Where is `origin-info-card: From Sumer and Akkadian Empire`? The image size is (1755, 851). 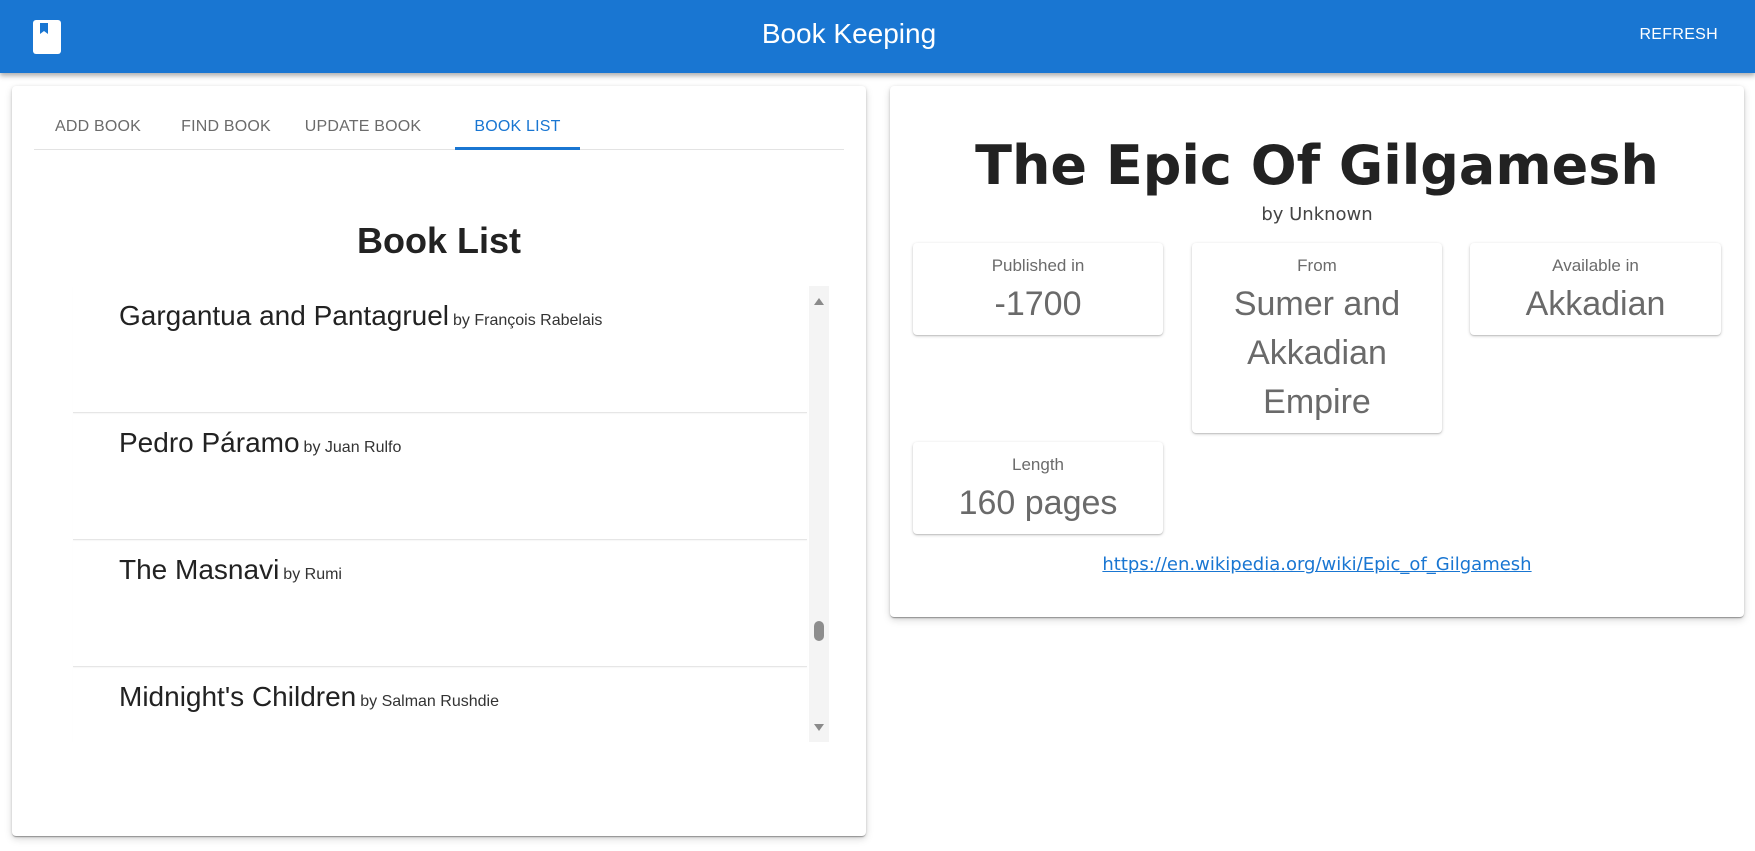 origin-info-card: From Sumer and Akkadian Empire is located at coordinates (1317, 338).